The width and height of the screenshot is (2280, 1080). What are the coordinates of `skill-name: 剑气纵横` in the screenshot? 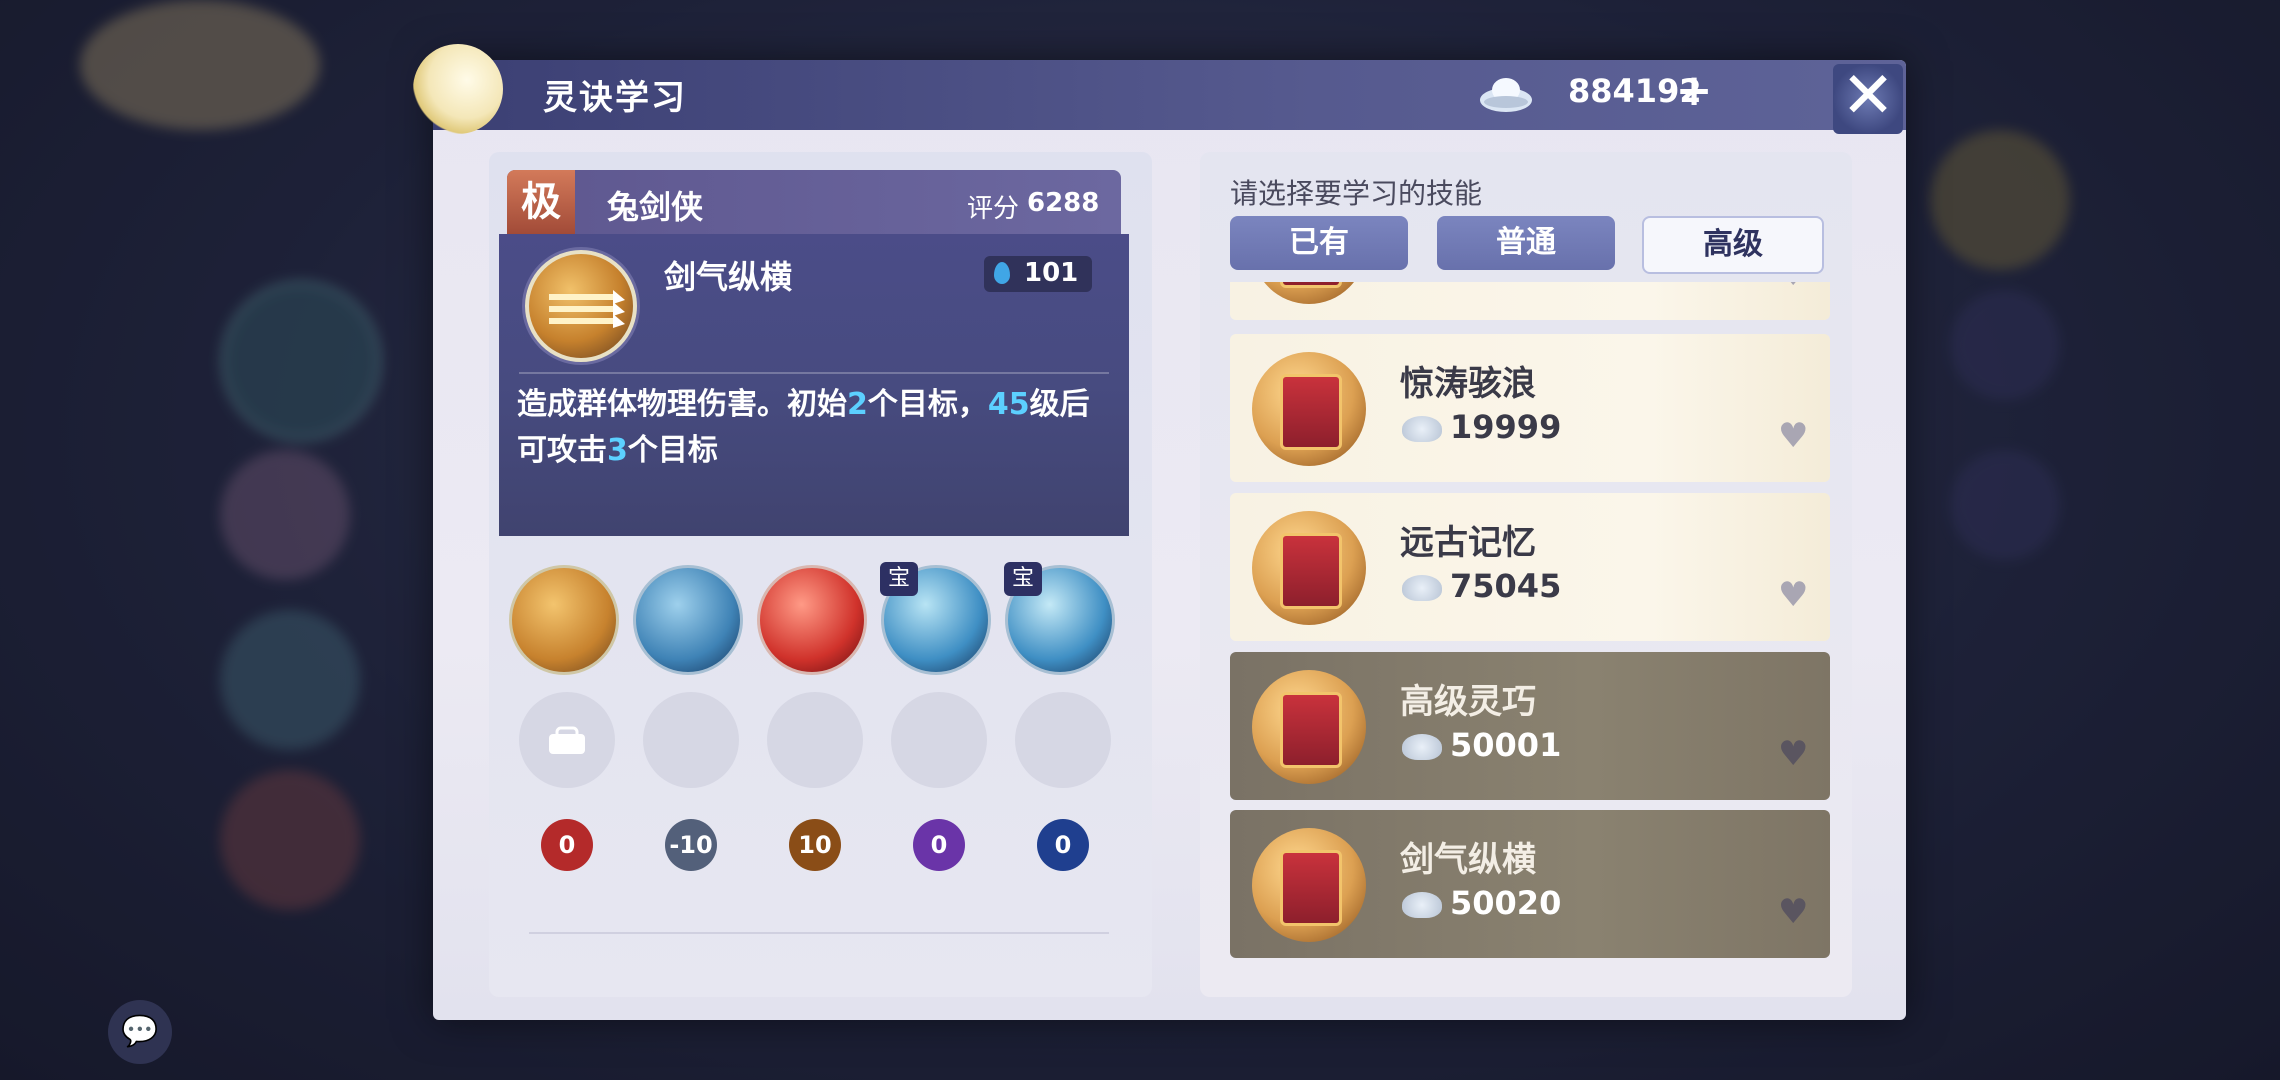 It's located at (728, 277).